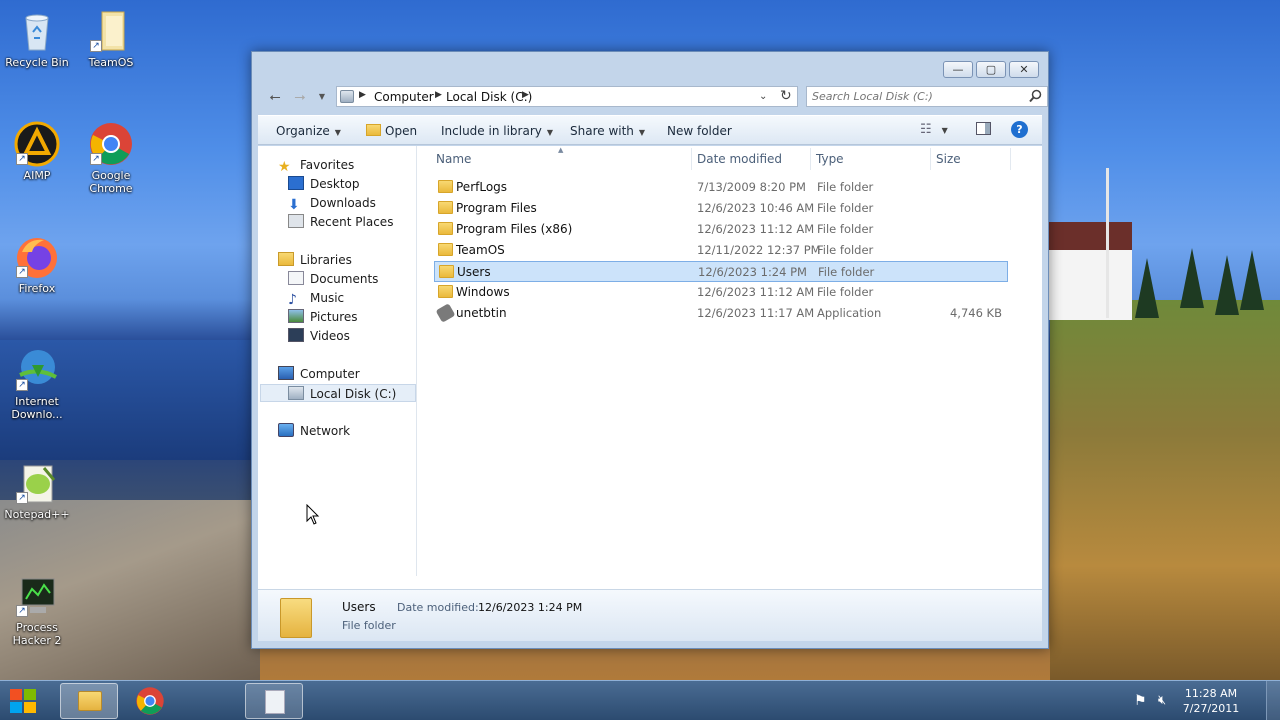  Describe the element at coordinates (38, 38) in the screenshot. I see `desktop-icon-recycle-bin: Recycle Bin` at that location.